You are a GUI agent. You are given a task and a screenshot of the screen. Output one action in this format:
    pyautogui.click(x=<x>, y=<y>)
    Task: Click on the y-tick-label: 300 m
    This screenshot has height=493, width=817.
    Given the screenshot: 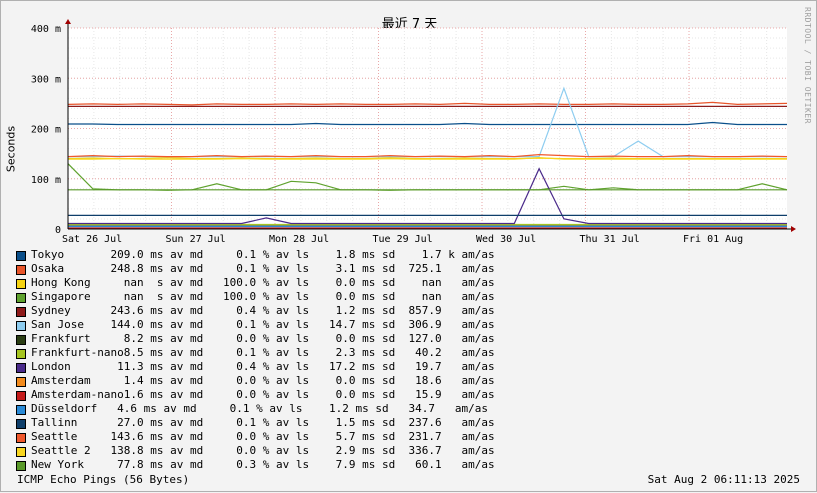 What is the action you would take?
    pyautogui.click(x=46, y=79)
    